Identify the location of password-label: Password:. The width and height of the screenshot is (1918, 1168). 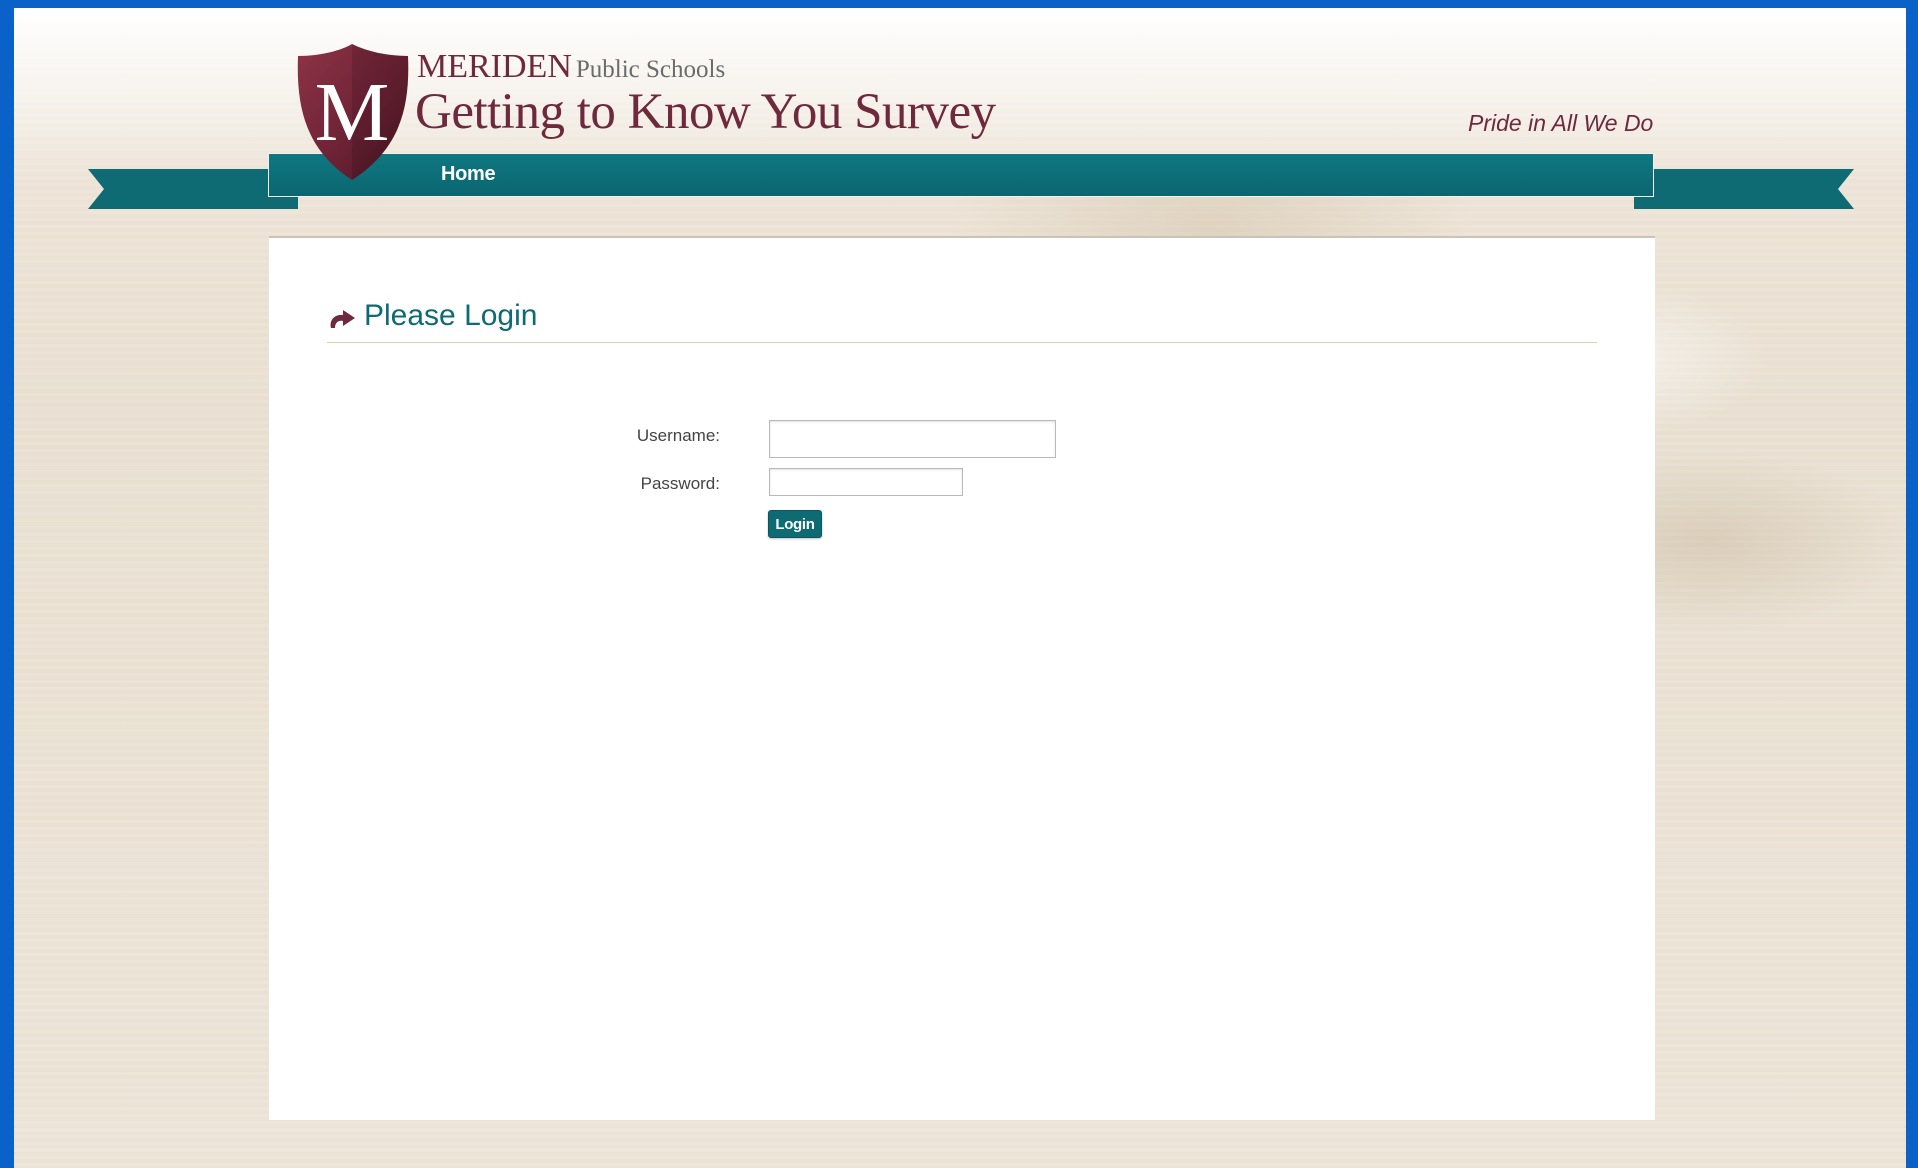
(680, 483).